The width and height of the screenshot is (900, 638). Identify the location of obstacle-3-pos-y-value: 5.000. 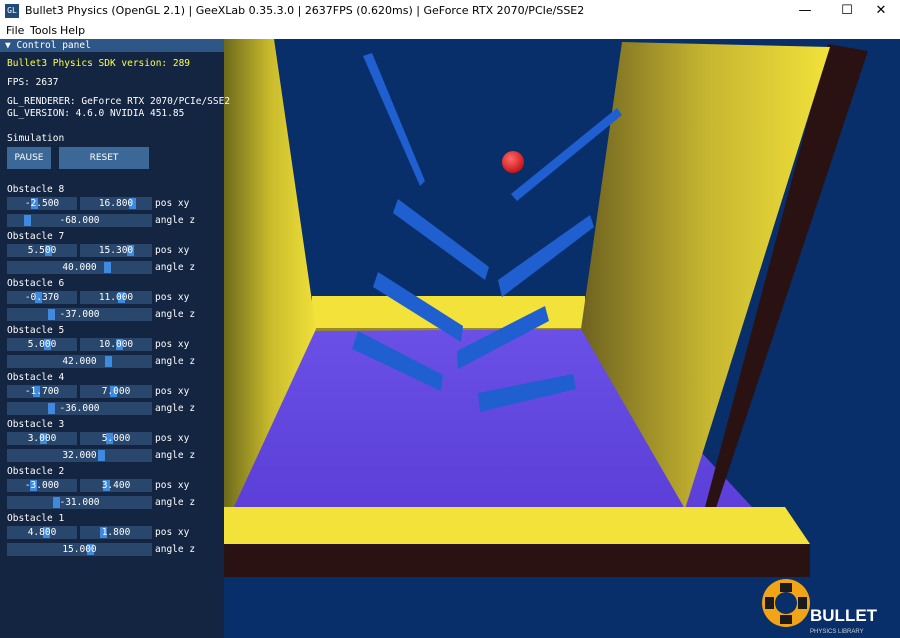
(116, 438).